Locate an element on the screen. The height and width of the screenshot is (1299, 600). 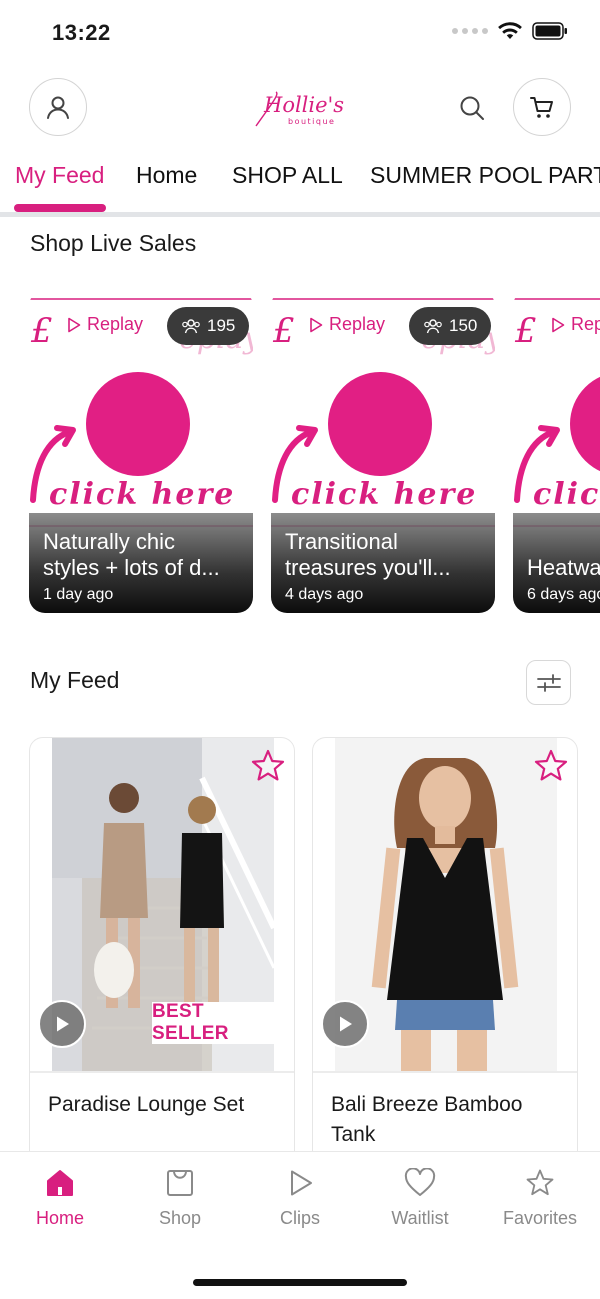
live-card: £ Replay click here Heatwave 6 days ago is located at coordinates (556, 451).